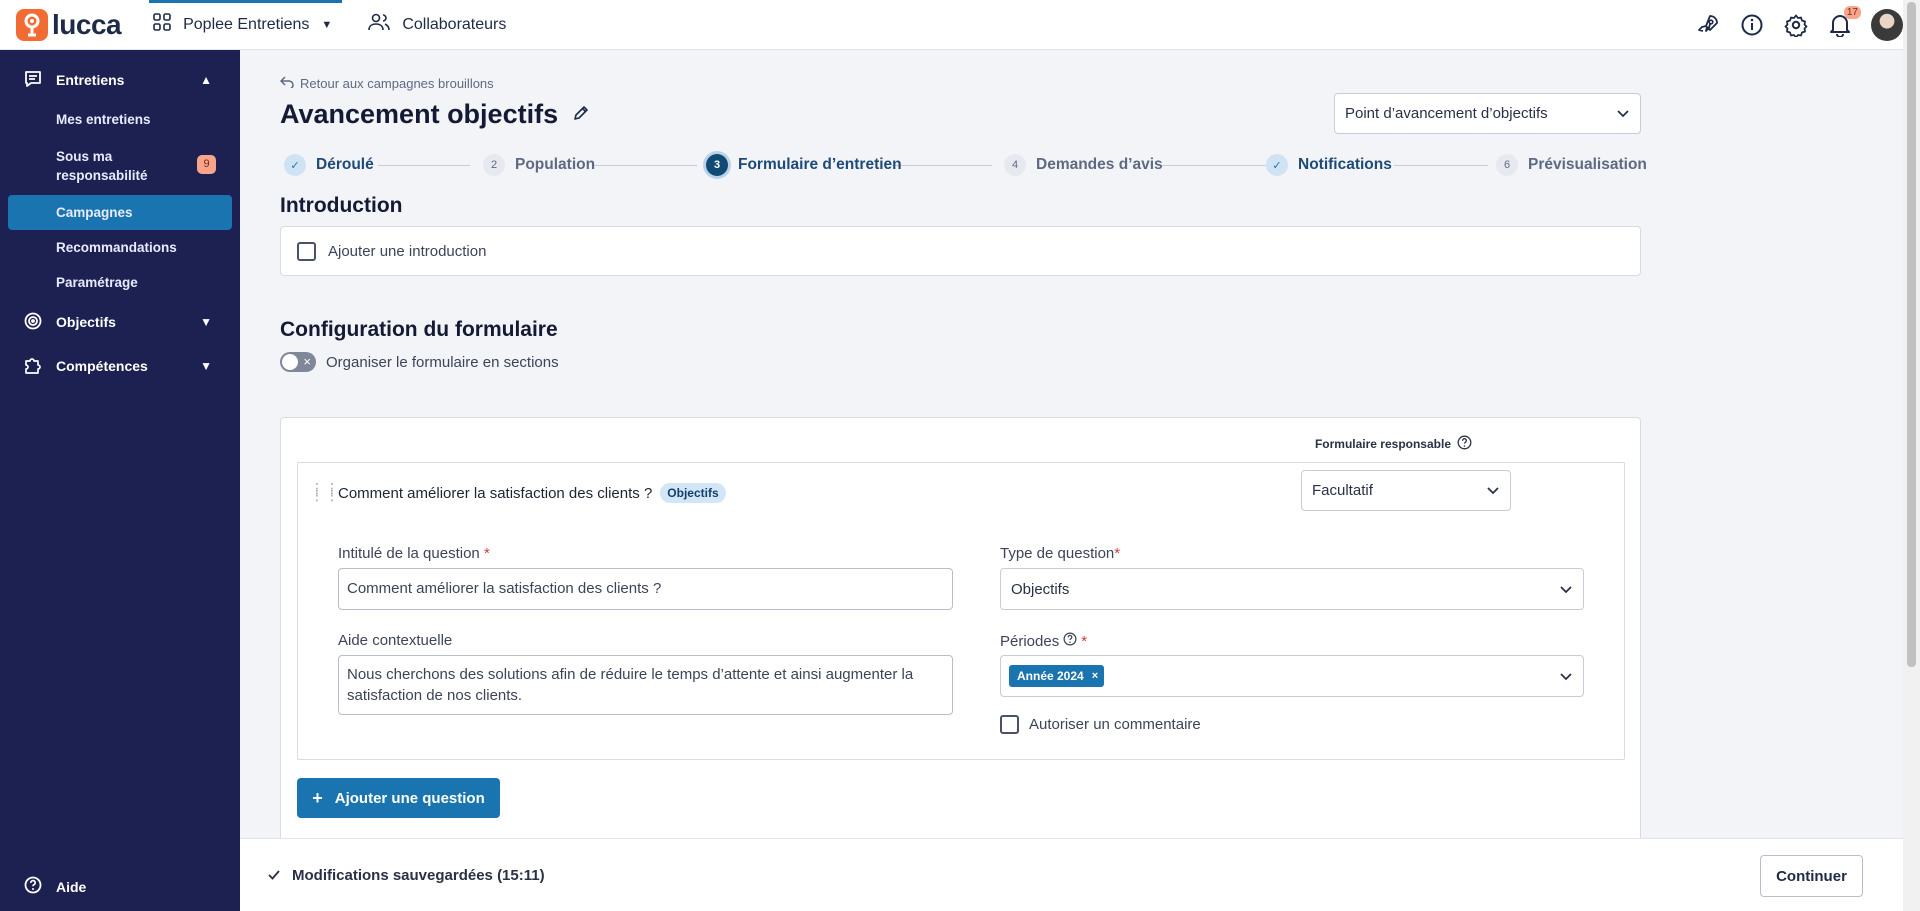  Describe the element at coordinates (103, 119) in the screenshot. I see `sidebar-item-label: Mes entretiens` at that location.